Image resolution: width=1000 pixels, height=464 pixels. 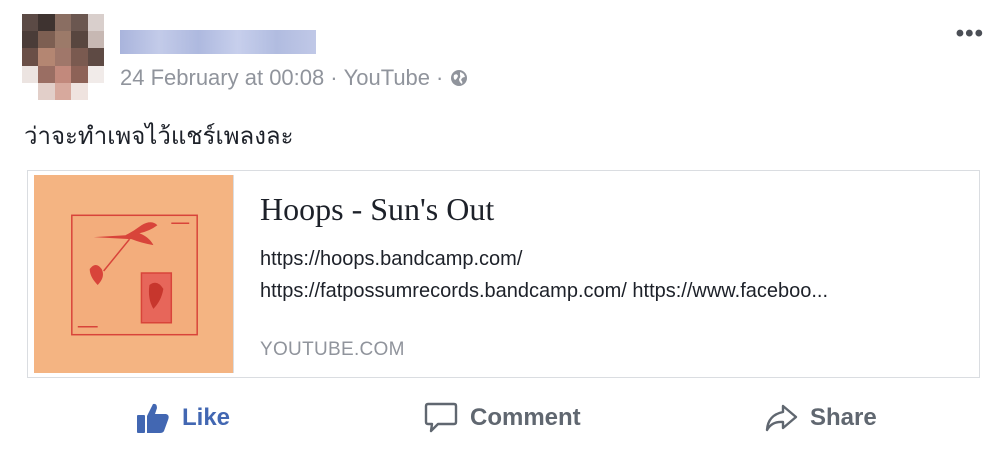 What do you see at coordinates (332, 349) in the screenshot?
I see `link-domain: YOUTUBE.COM` at bounding box center [332, 349].